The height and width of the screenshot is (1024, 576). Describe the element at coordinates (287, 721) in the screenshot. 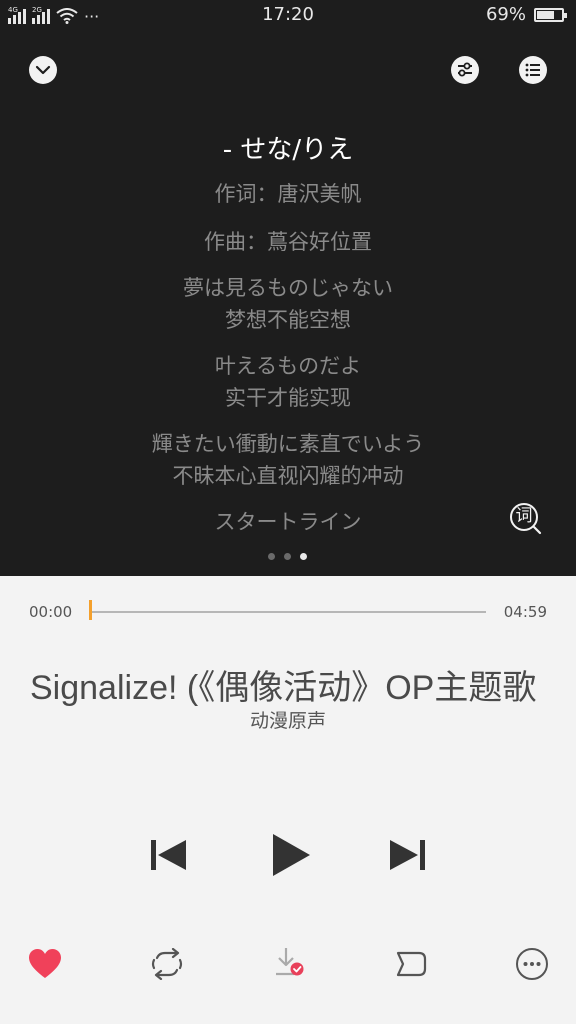

I see `song-artist: 动漫原声` at that location.